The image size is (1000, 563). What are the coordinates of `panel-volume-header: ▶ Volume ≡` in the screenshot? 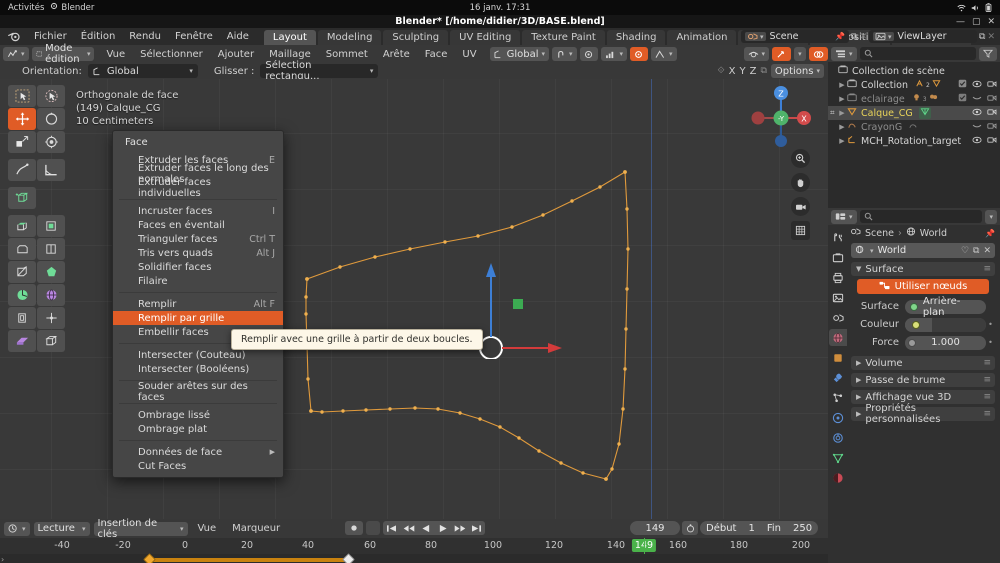 It's located at (923, 363).